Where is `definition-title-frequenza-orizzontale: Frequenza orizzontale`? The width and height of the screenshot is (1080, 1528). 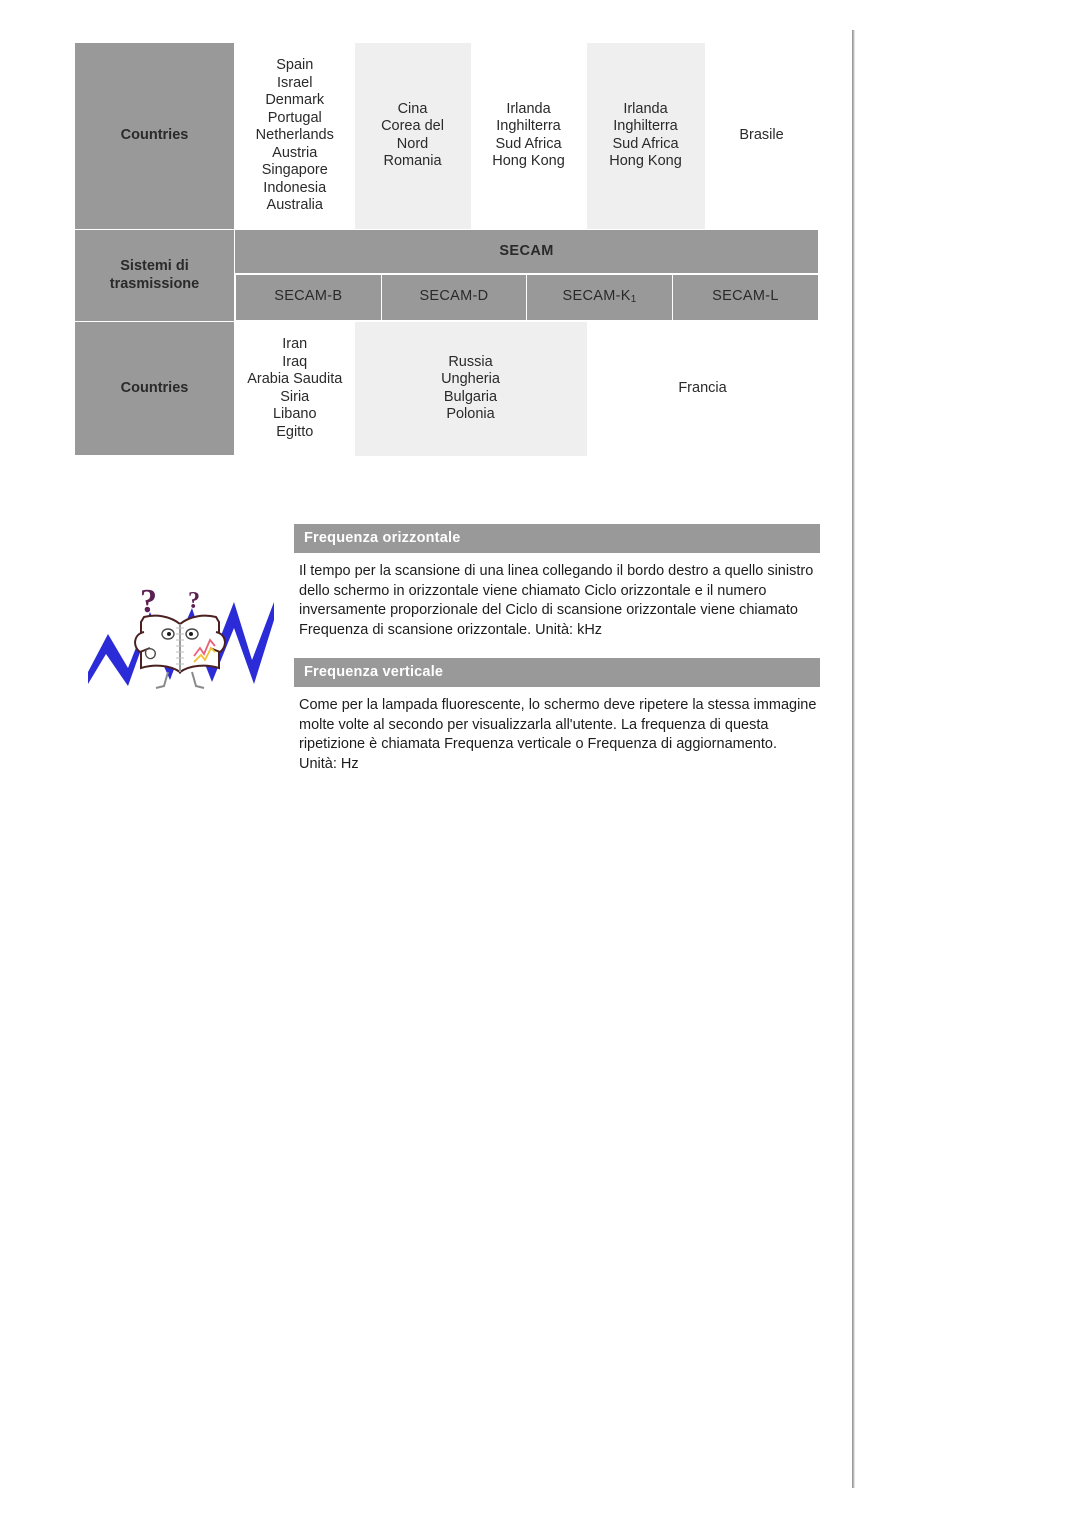
definition-title-frequenza-orizzontale: Frequenza orizzontale is located at coordinates (557, 538).